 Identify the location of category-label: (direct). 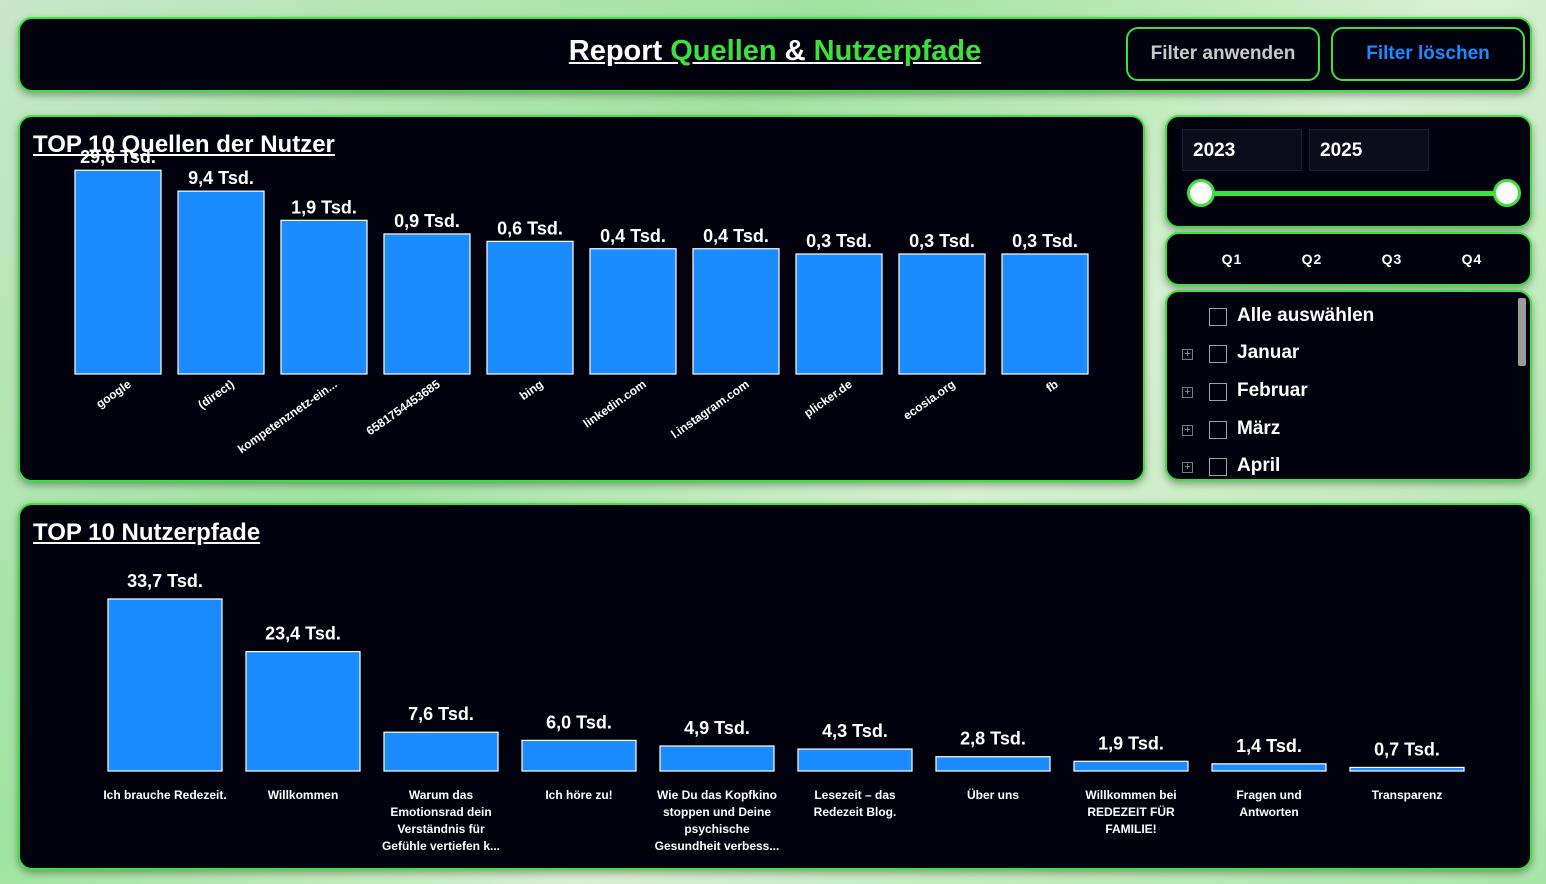
(215, 394).